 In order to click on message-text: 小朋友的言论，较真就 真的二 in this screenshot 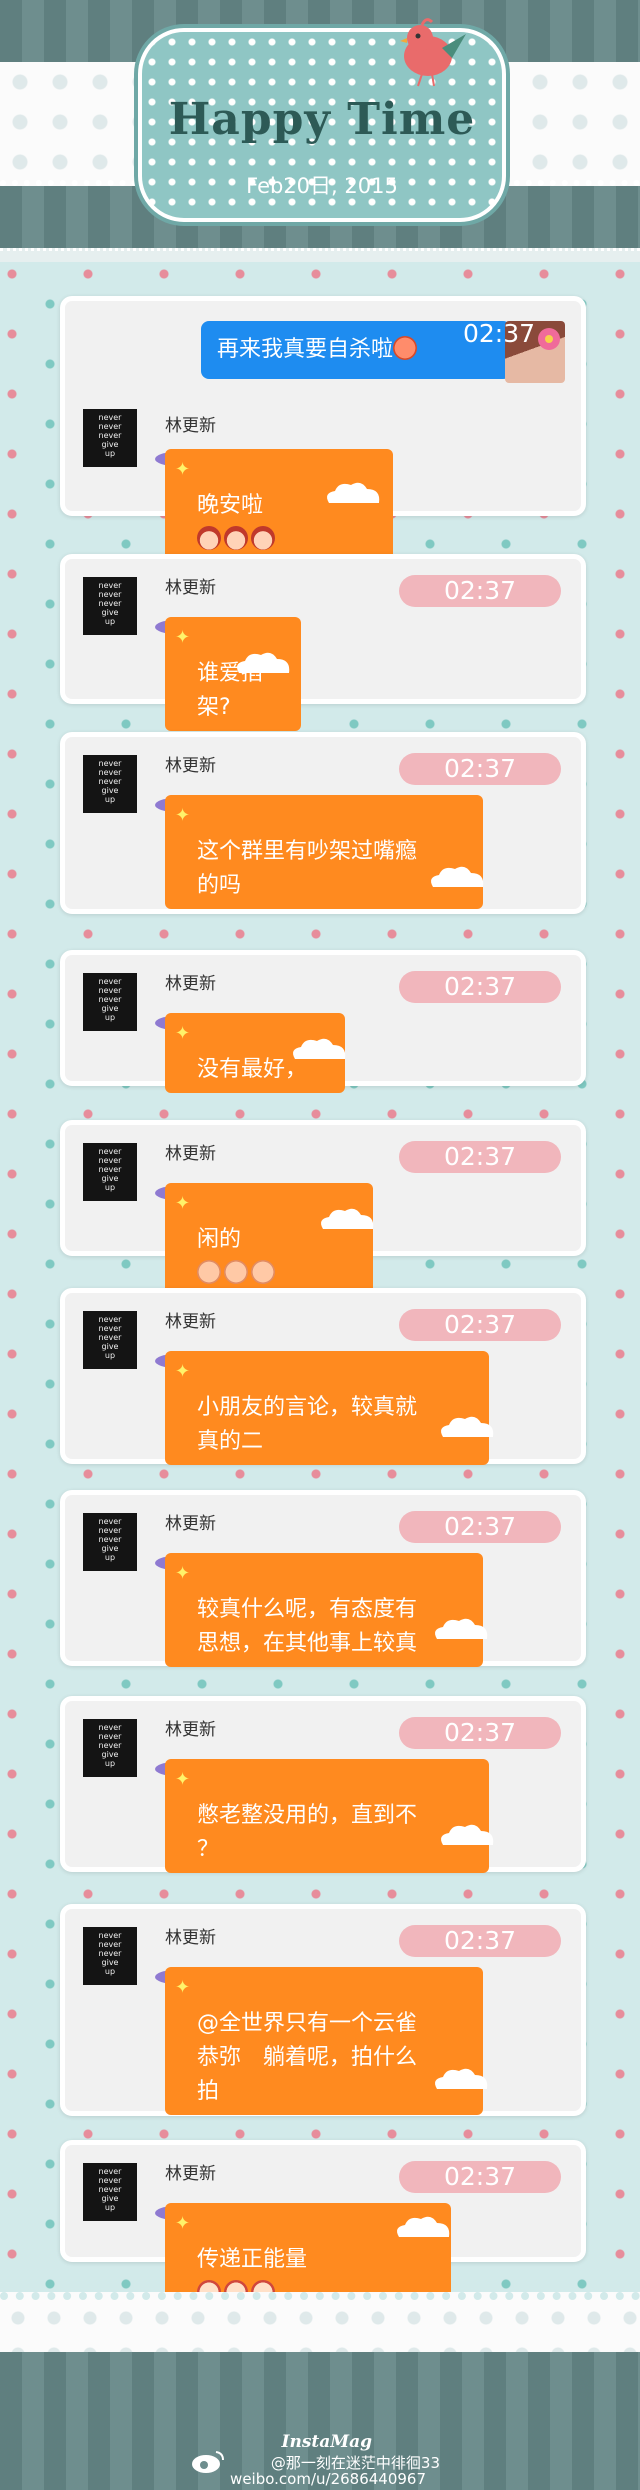, I will do `click(307, 1424)`.